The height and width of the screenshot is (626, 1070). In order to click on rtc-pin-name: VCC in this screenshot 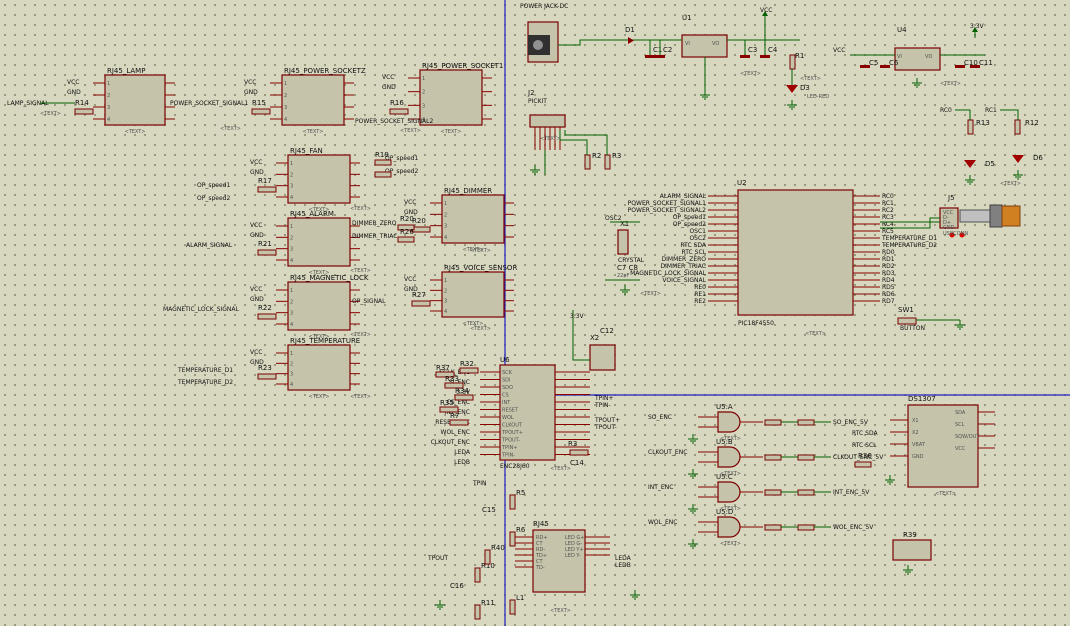, I will do `click(960, 449)`.